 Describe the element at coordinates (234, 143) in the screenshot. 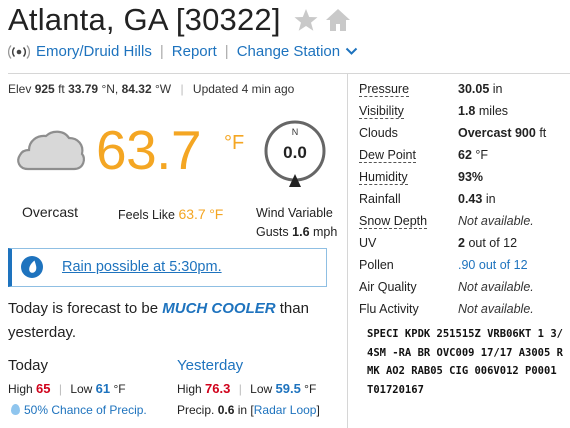

I see `temperature-unit: °F` at that location.